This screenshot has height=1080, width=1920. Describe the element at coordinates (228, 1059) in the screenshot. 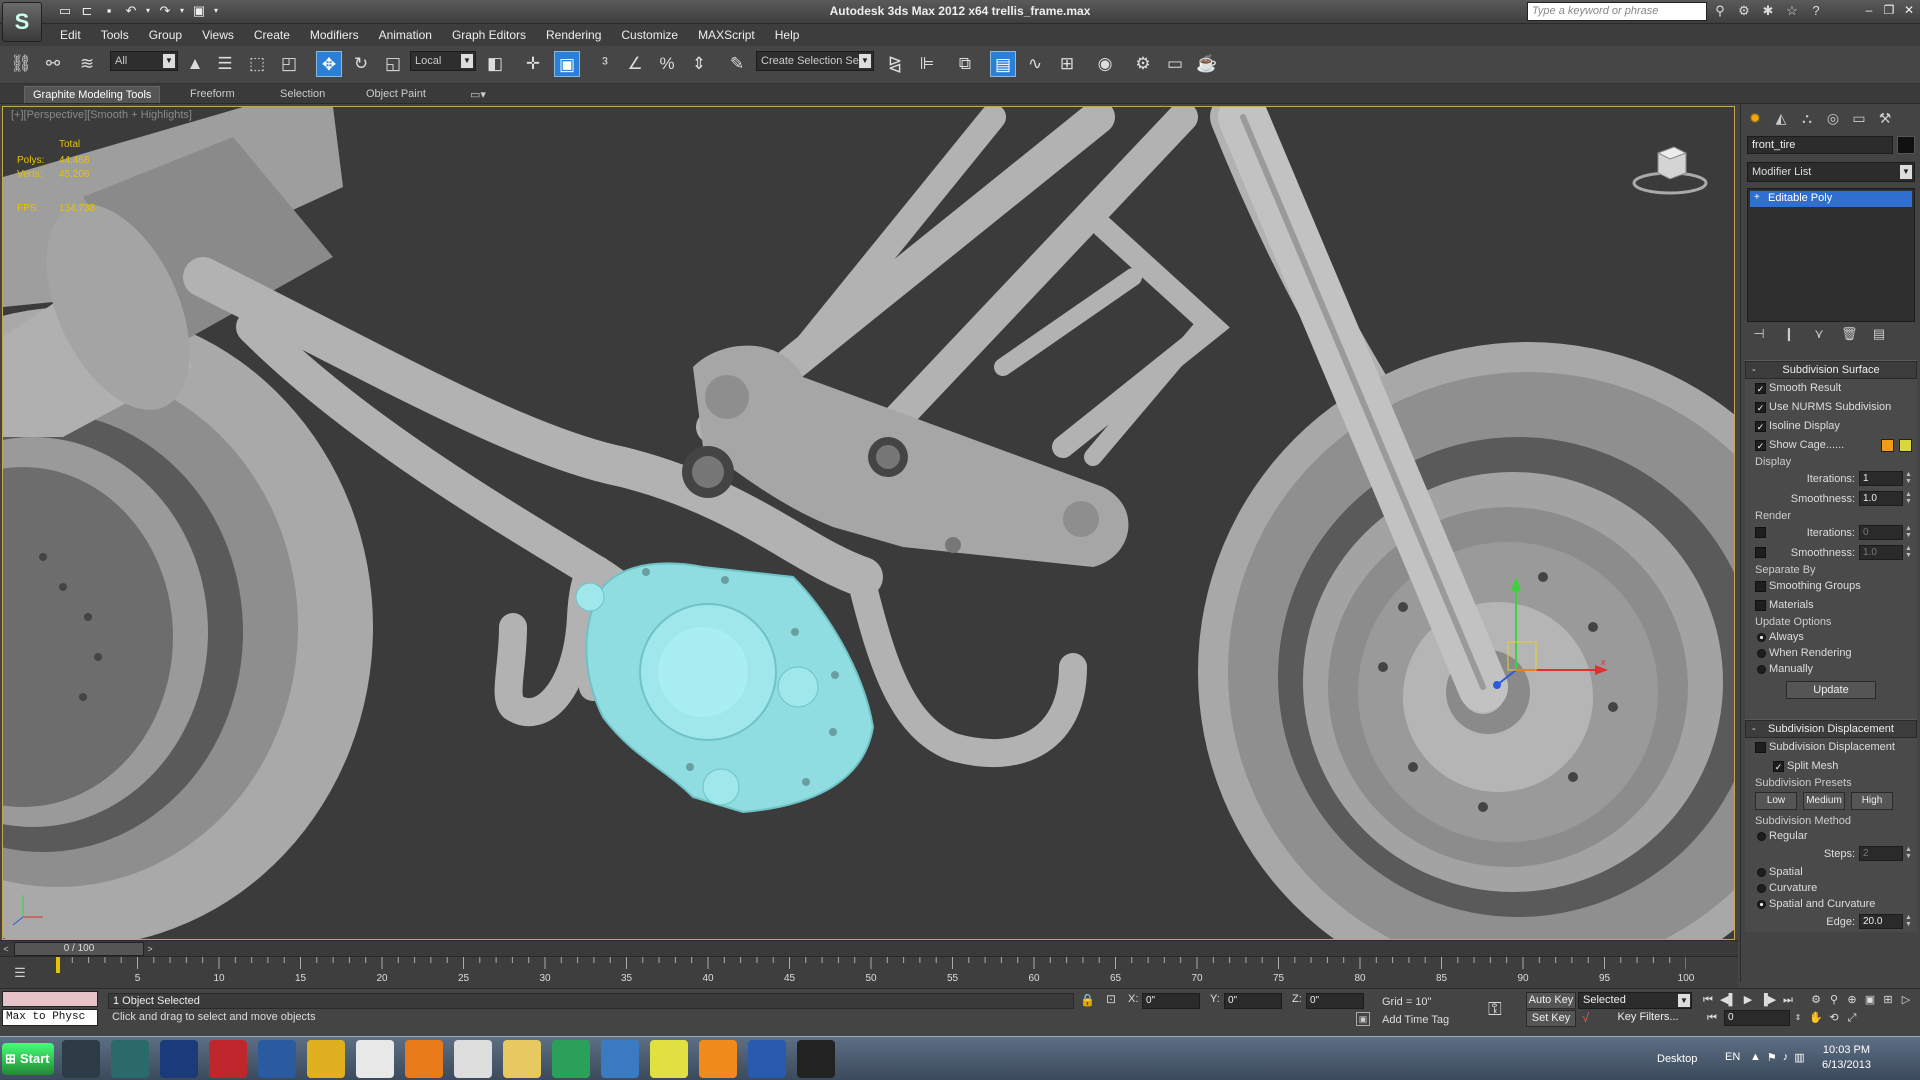

I see `taskbar-app-pdf-icon` at that location.